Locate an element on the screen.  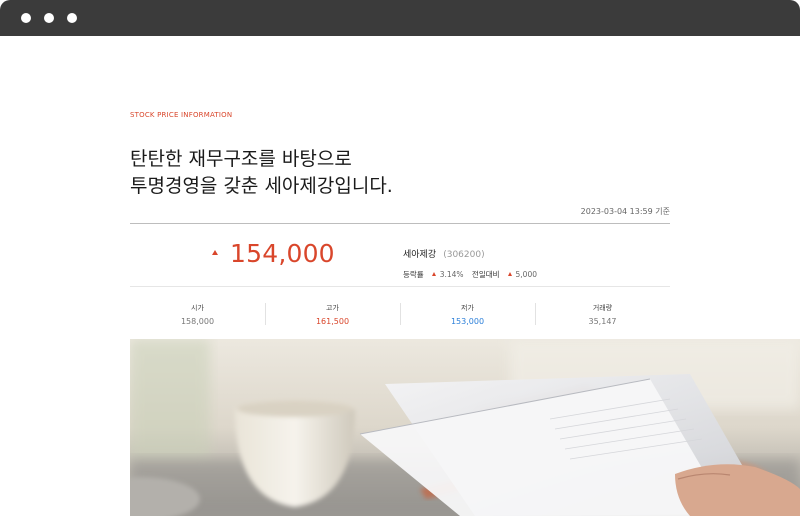
stat-low: 저가 153,000 is located at coordinates (467, 313).